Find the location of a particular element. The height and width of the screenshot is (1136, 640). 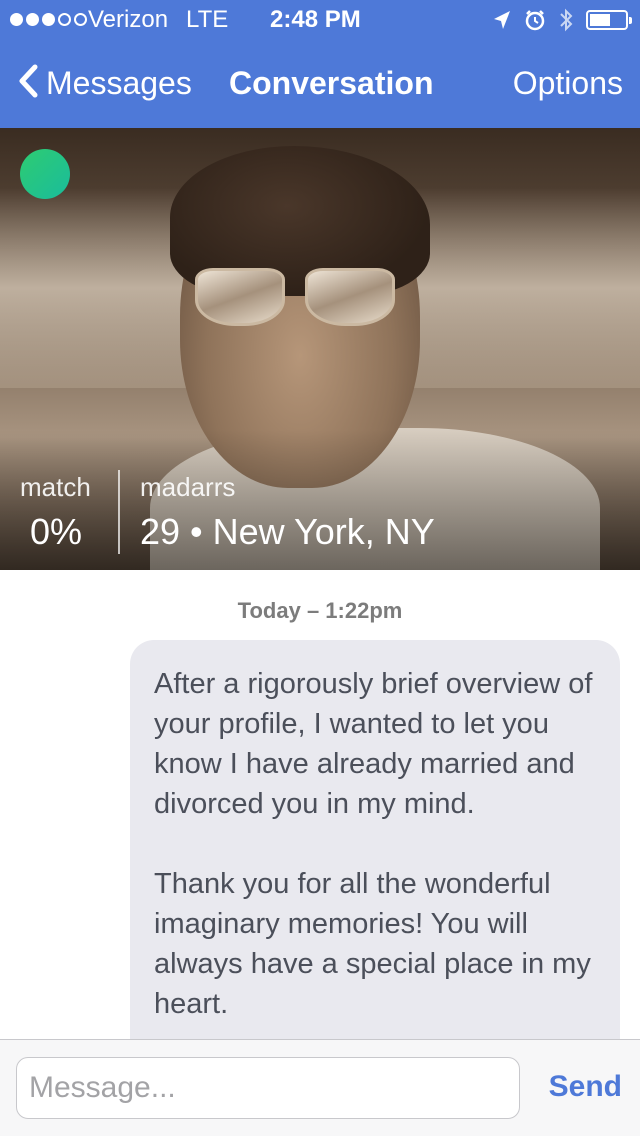

signal-strength-icon is located at coordinates (48, 19).